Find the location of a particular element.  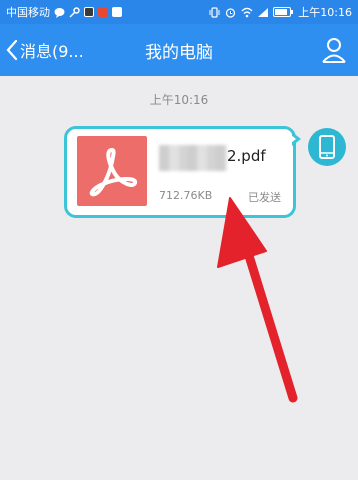

header: 消息(9... 我的电脑 is located at coordinates (179, 50).